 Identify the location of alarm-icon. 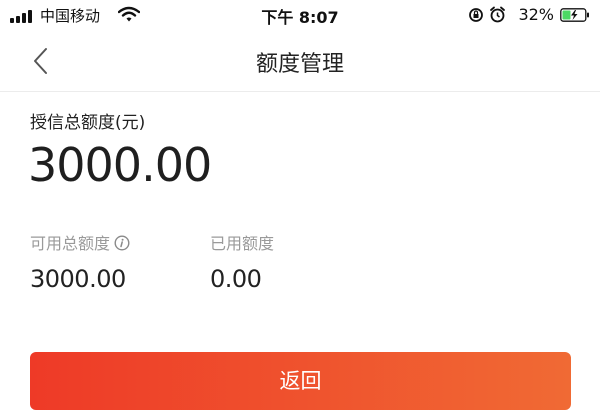
(497, 14).